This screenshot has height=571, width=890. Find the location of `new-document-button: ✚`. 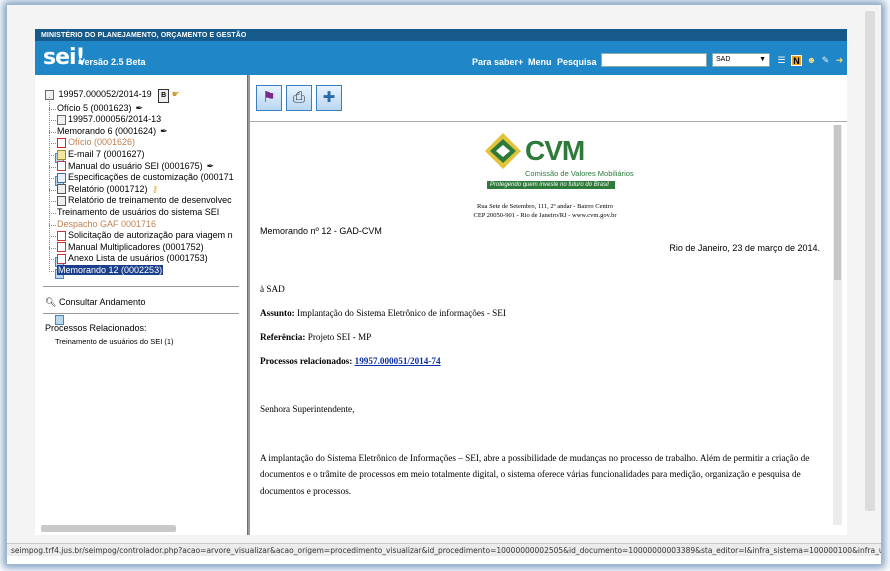

new-document-button: ✚ is located at coordinates (329, 98).